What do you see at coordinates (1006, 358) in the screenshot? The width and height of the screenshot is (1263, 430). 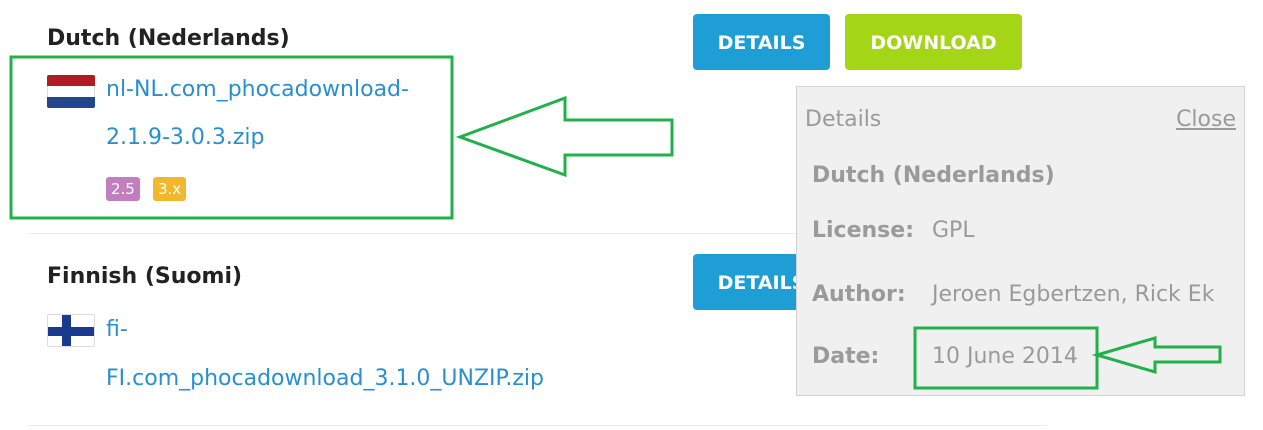 I see `highlight-box-date` at bounding box center [1006, 358].